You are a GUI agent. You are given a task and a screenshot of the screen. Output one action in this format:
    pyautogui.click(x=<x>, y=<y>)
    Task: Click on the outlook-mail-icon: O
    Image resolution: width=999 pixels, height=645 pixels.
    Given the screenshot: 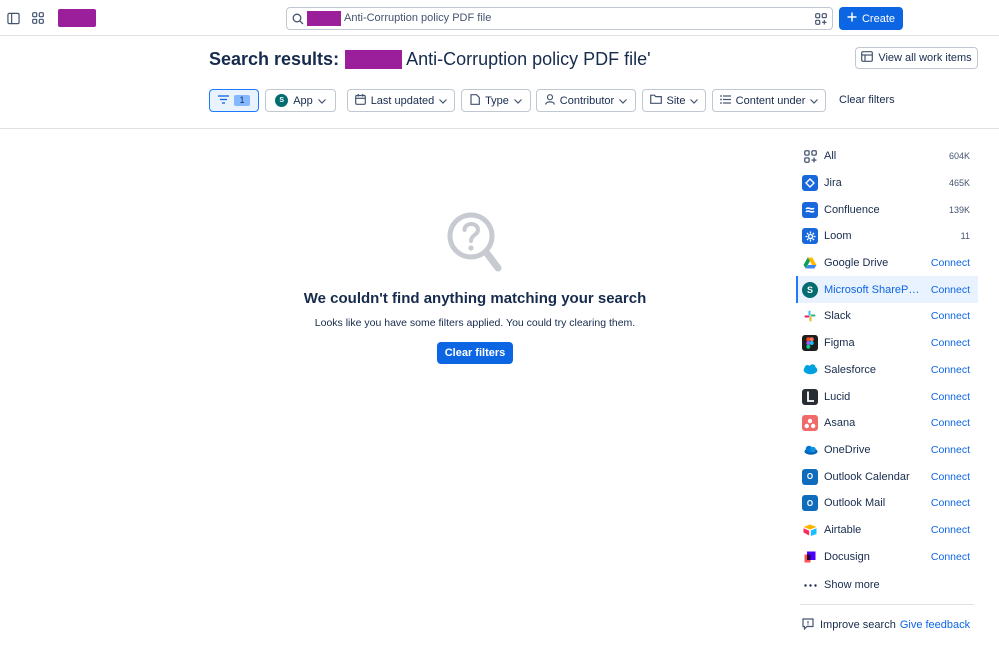 What is the action you would take?
    pyautogui.click(x=810, y=503)
    